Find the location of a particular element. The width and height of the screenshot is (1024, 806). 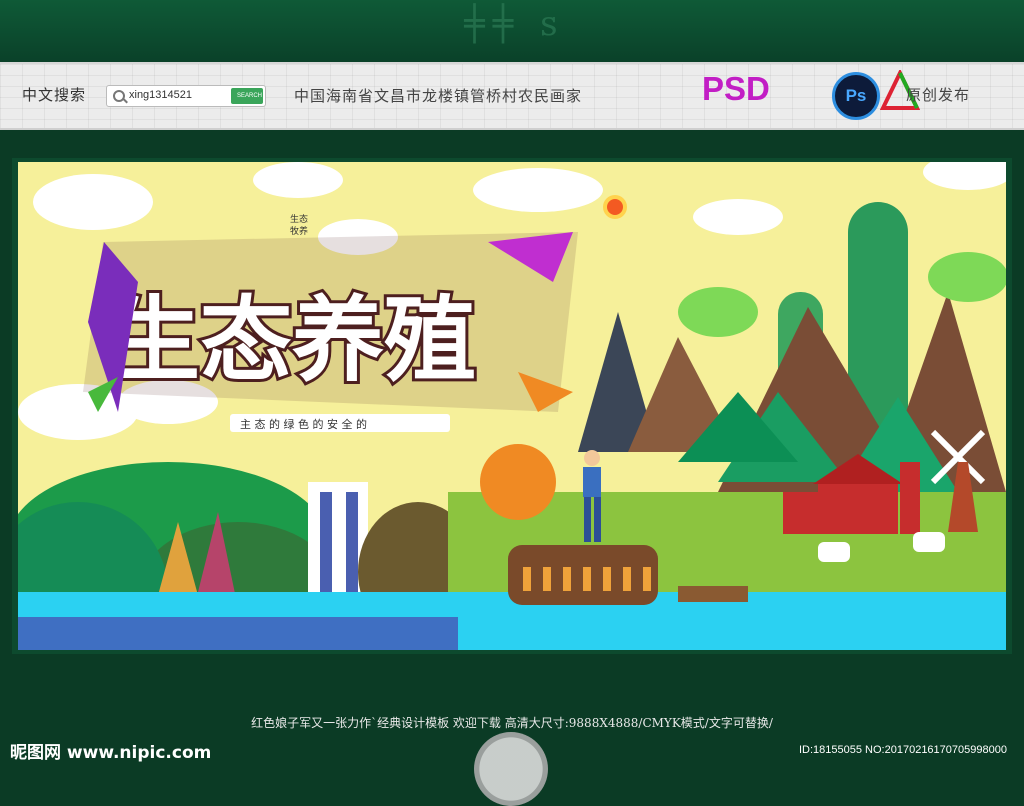

search-box: SEARCH is located at coordinates (186, 96).